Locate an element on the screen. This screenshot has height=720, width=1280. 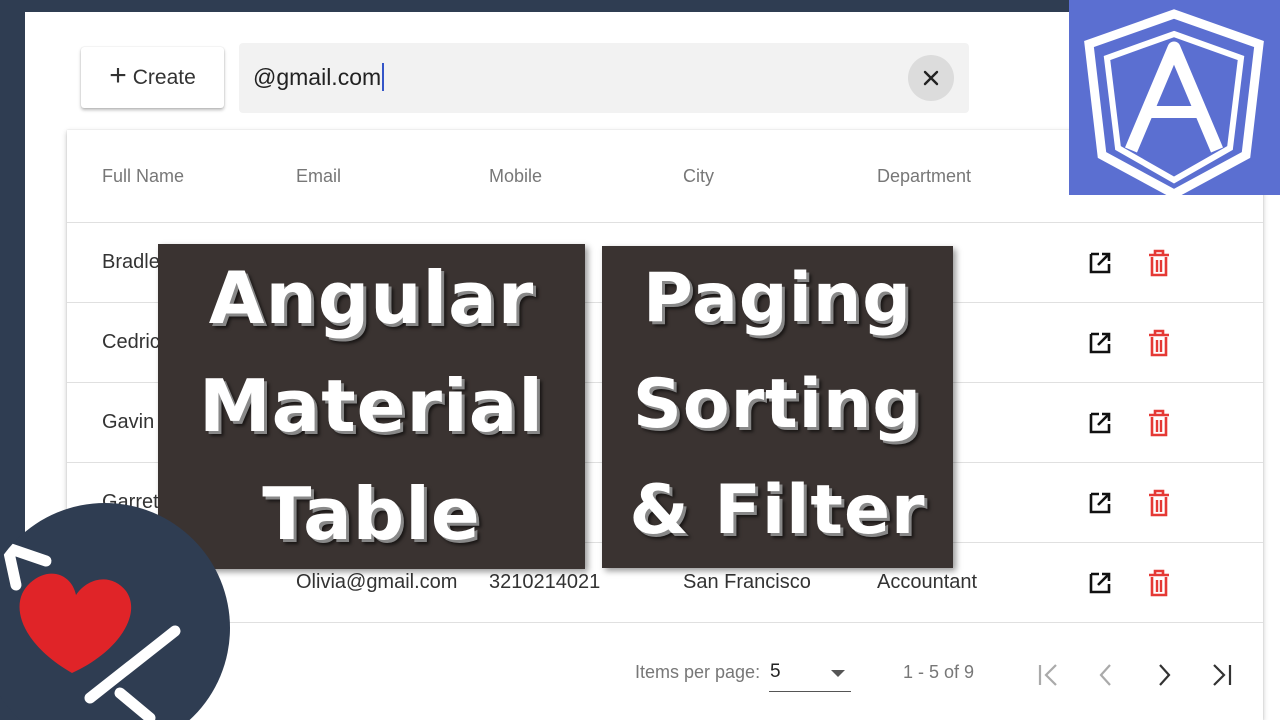
angular-logo is located at coordinates (1174, 100).